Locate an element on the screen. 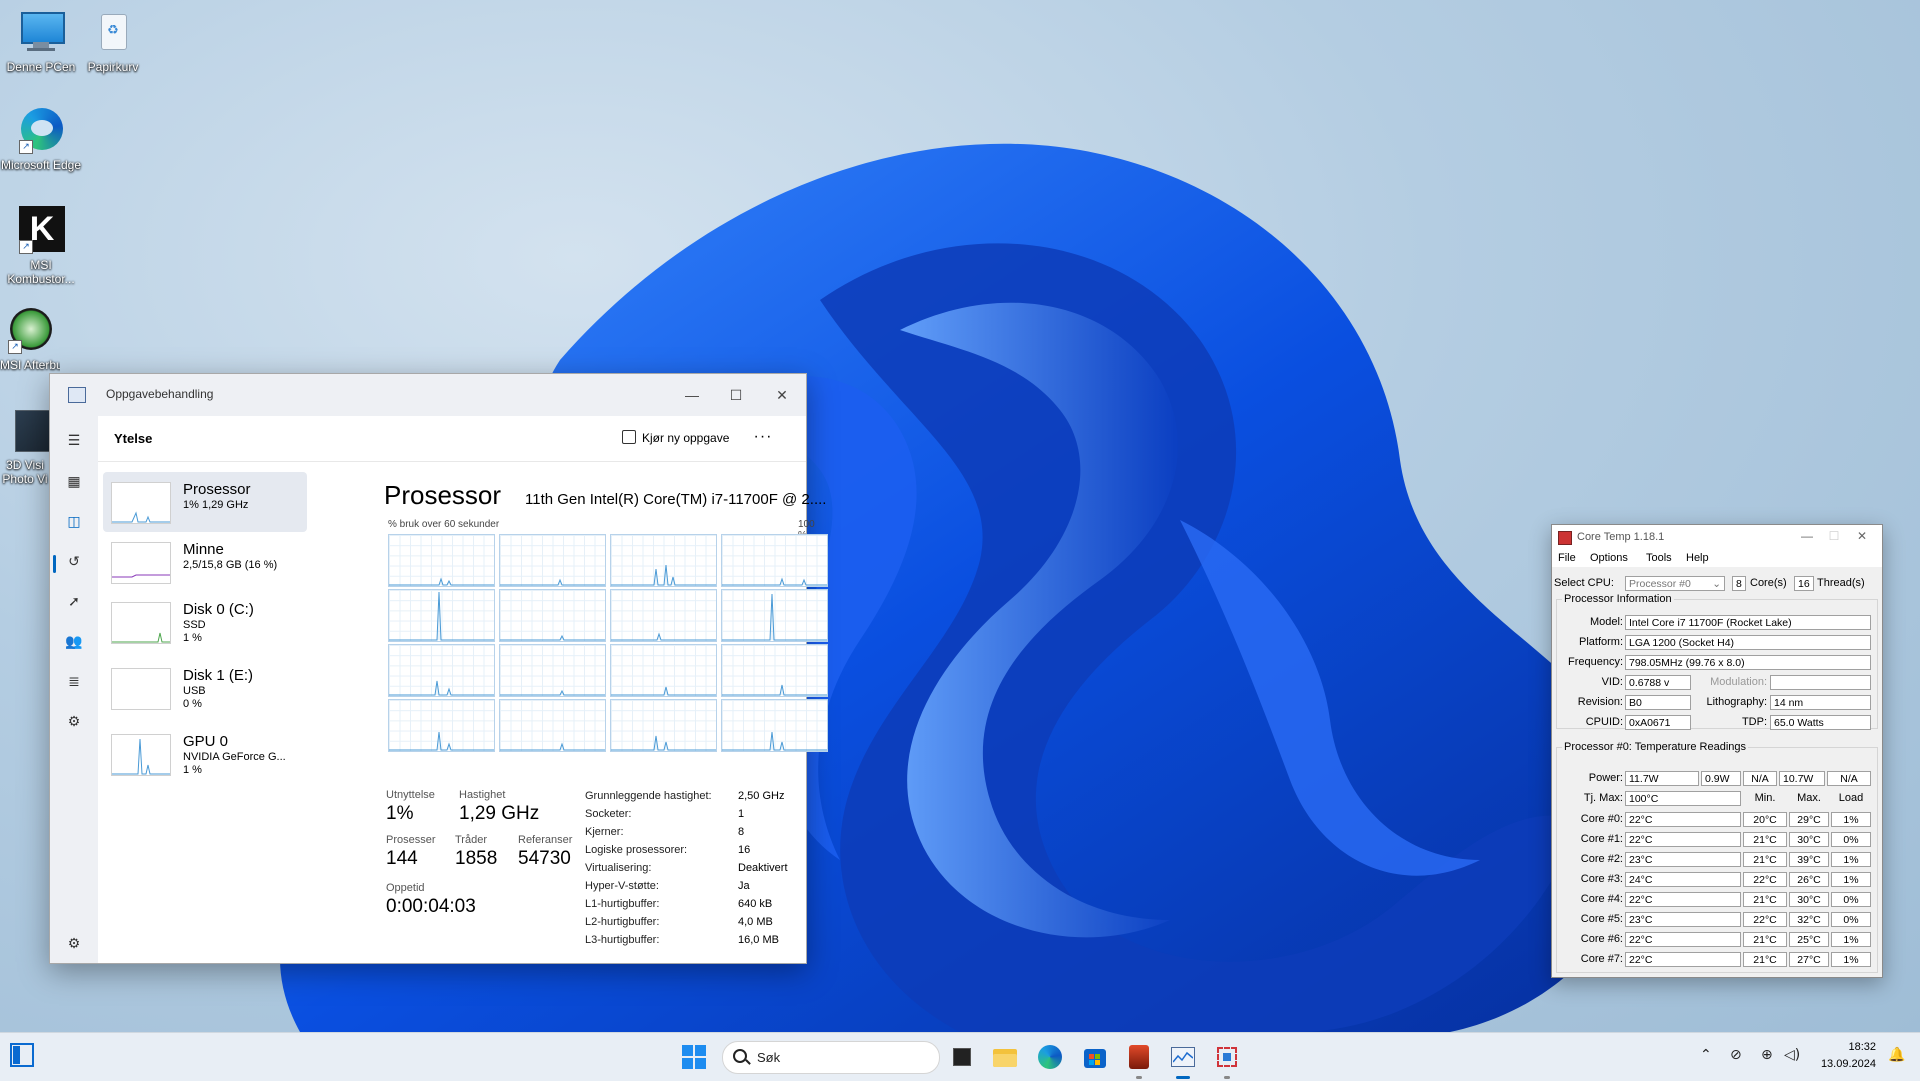 The image size is (1920, 1081). info-value: 16 is located at coordinates (744, 850).